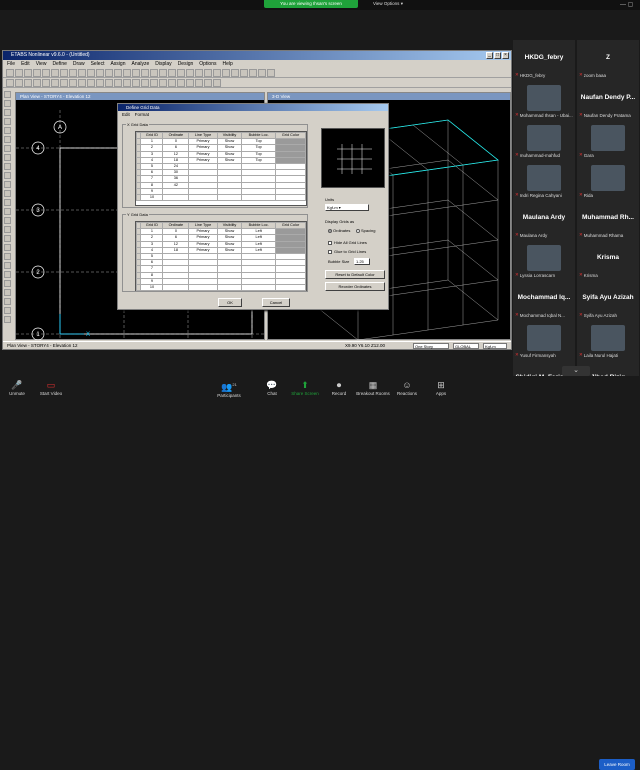  Describe the element at coordinates (98, 64) in the screenshot. I see `etabs-menu-select: Select` at that location.